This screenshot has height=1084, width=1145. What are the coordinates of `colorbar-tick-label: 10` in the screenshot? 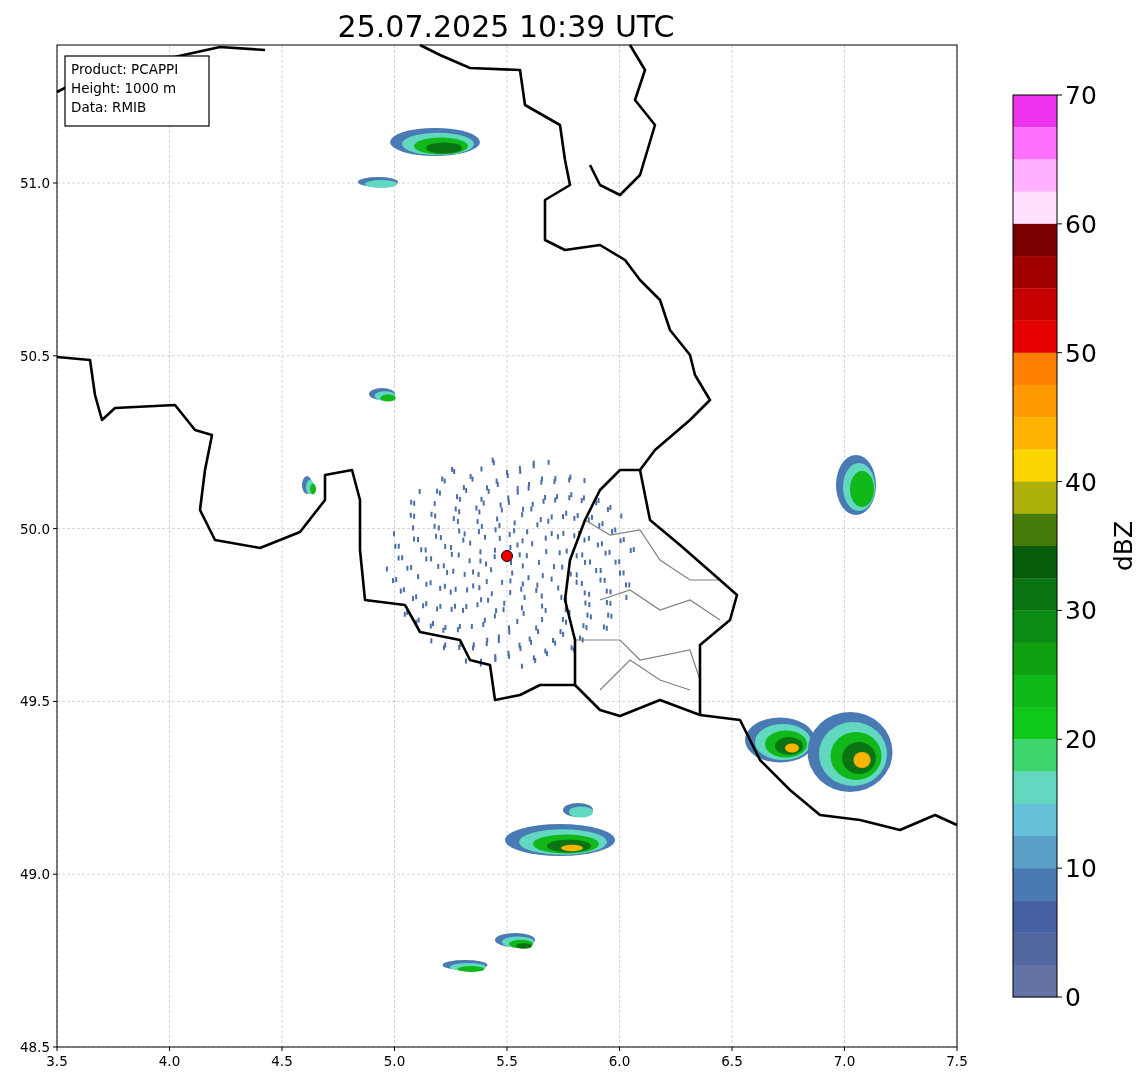 It's located at (1081, 869).